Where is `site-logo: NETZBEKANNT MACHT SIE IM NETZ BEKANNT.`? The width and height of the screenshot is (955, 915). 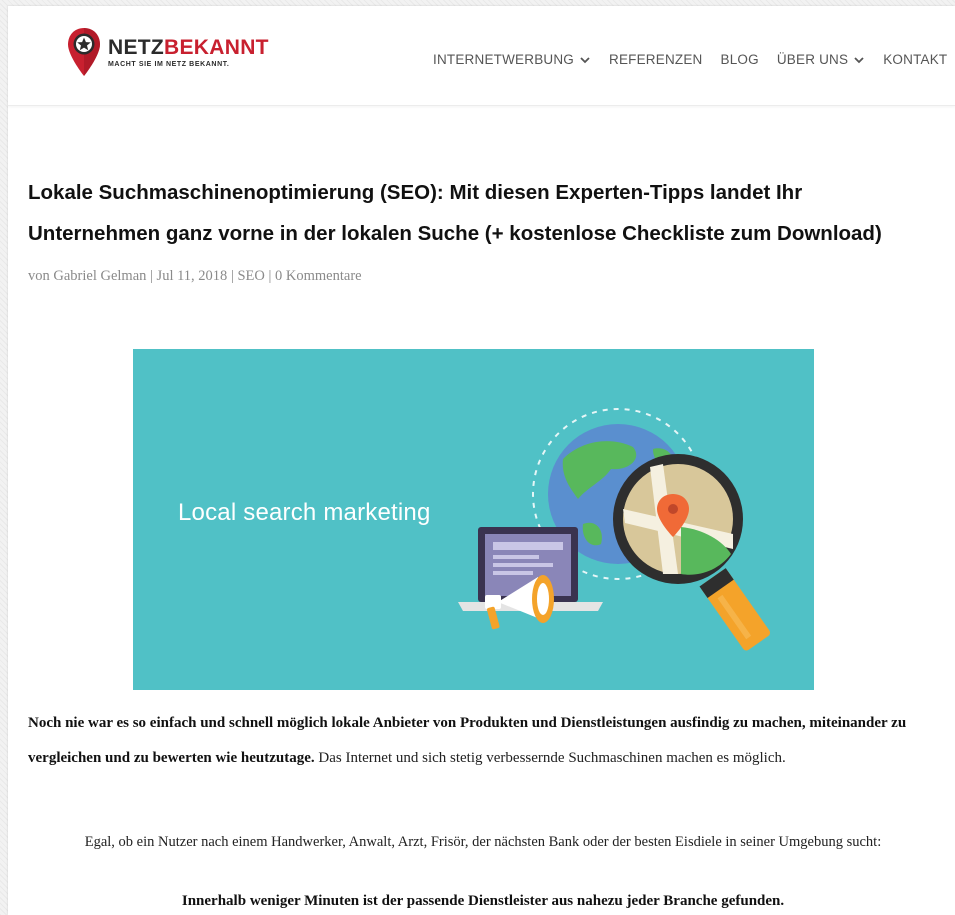 site-logo: NETZBEKANNT MACHT SIE IM NETZ BEKANNT. is located at coordinates (167, 52).